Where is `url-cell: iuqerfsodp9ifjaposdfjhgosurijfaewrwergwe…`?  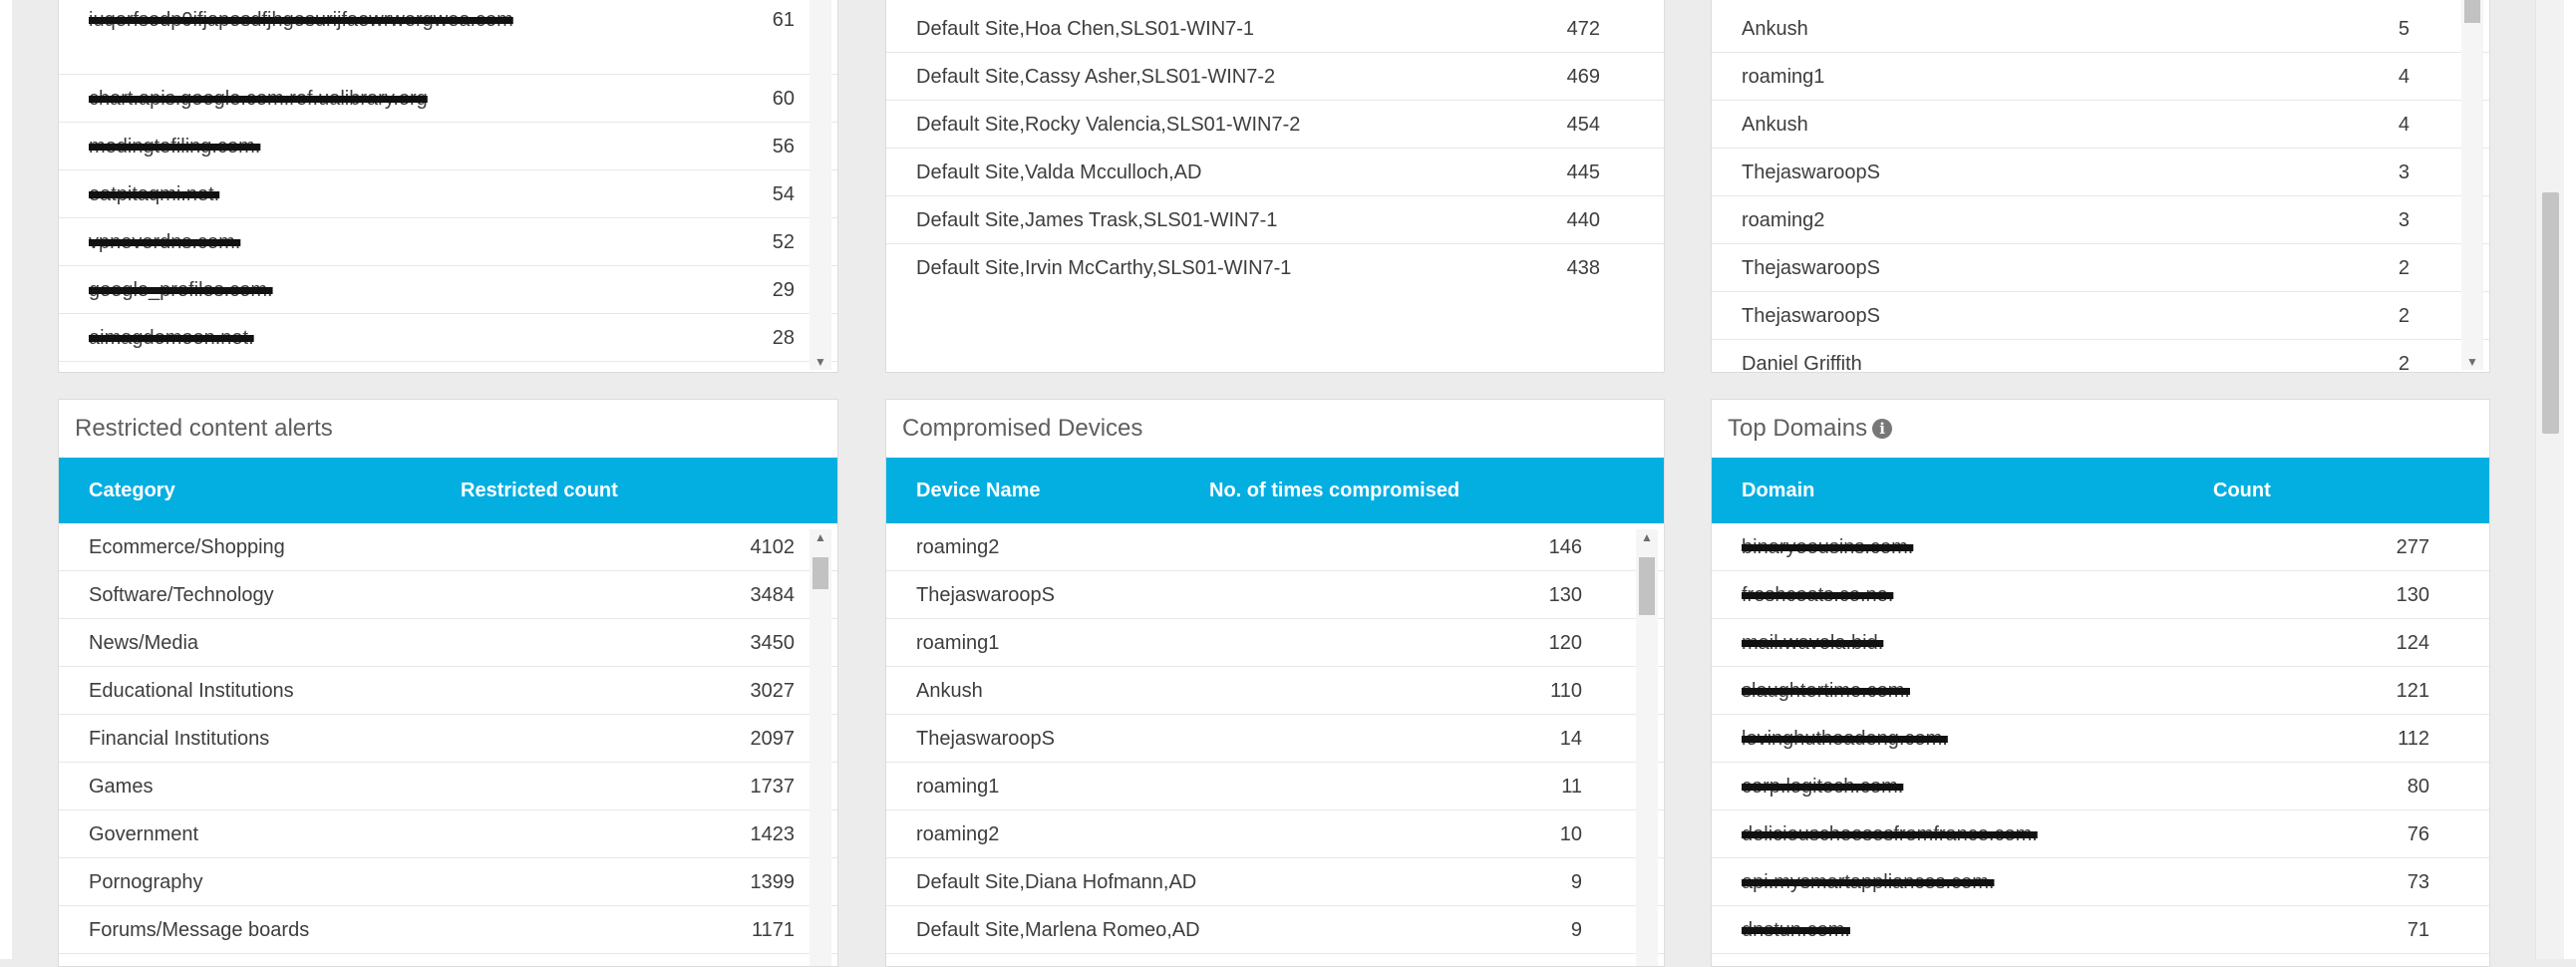
url-cell: iuqerfsodp9ifjaposdfjhgosurijfaewrwergwe… is located at coordinates (301, 20).